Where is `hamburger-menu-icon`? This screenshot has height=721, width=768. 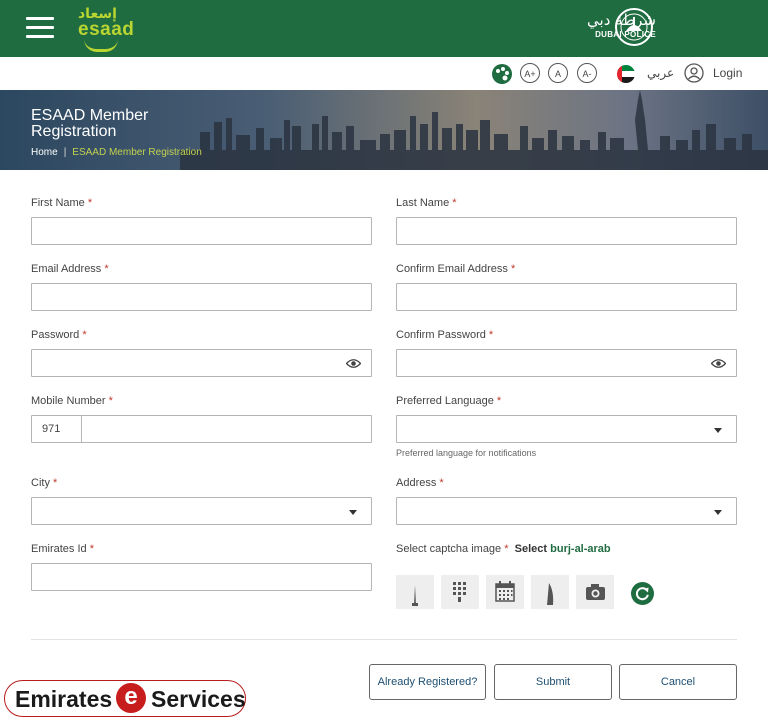 hamburger-menu-icon is located at coordinates (40, 28).